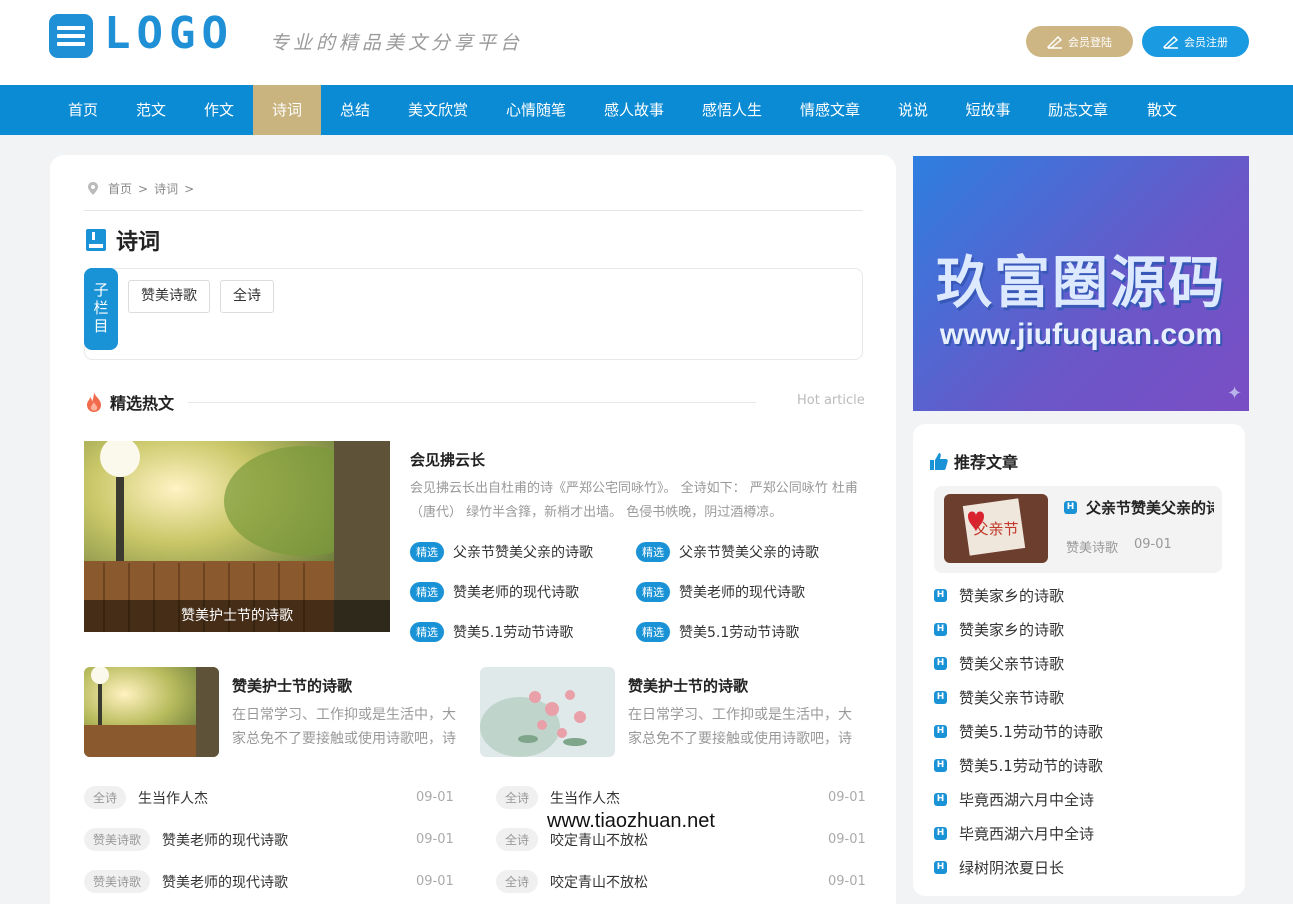  I want to click on featured-article-caption: 赞美护士节的诗歌, so click(237, 616).